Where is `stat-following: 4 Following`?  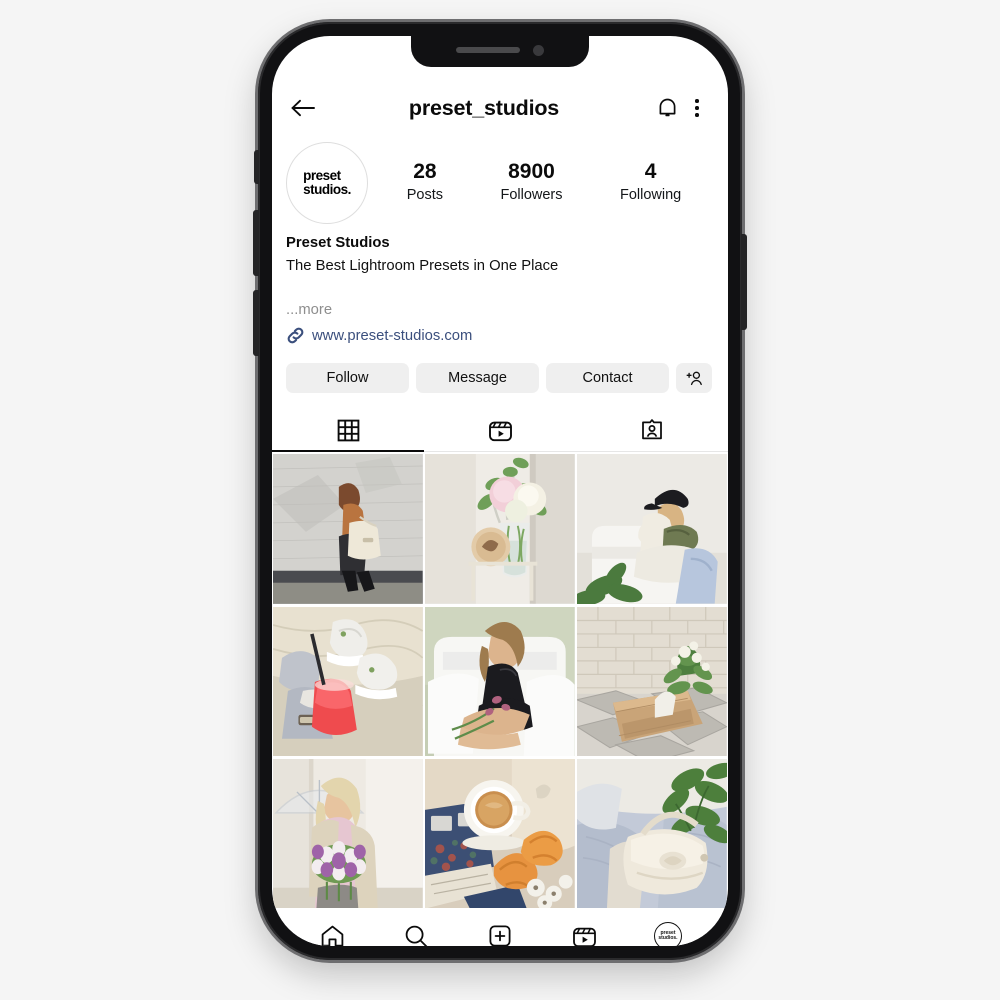 stat-following: 4 Following is located at coordinates (650, 181).